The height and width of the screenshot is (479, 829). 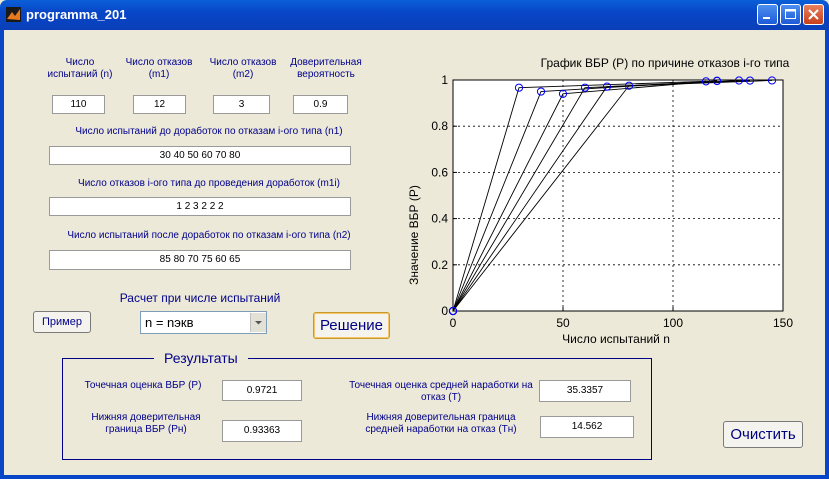 I want to click on m1-label: Число отказов (m1), so click(x=159, y=68).